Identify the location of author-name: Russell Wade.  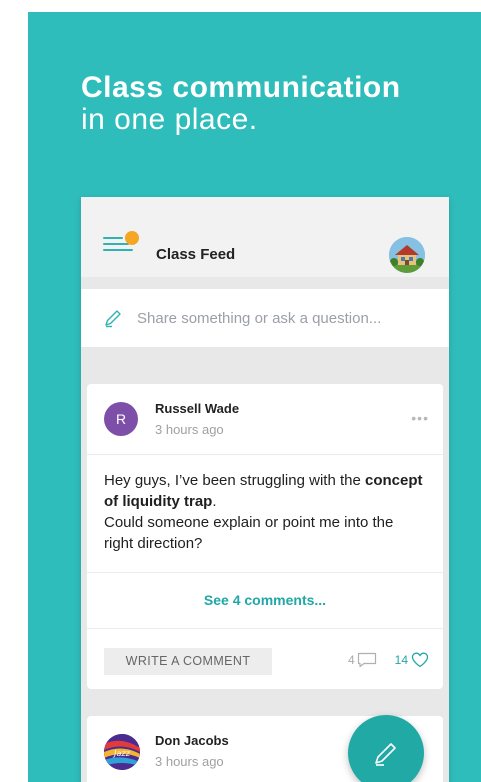
(197, 408).